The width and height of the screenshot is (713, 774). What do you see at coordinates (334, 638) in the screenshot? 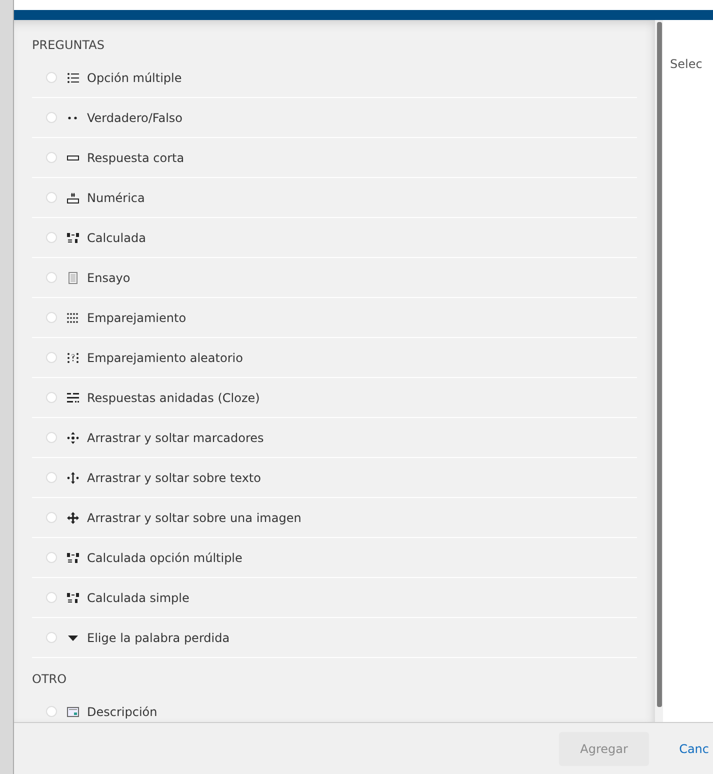
I see `option-row: Elige la palabra perdida` at bounding box center [334, 638].